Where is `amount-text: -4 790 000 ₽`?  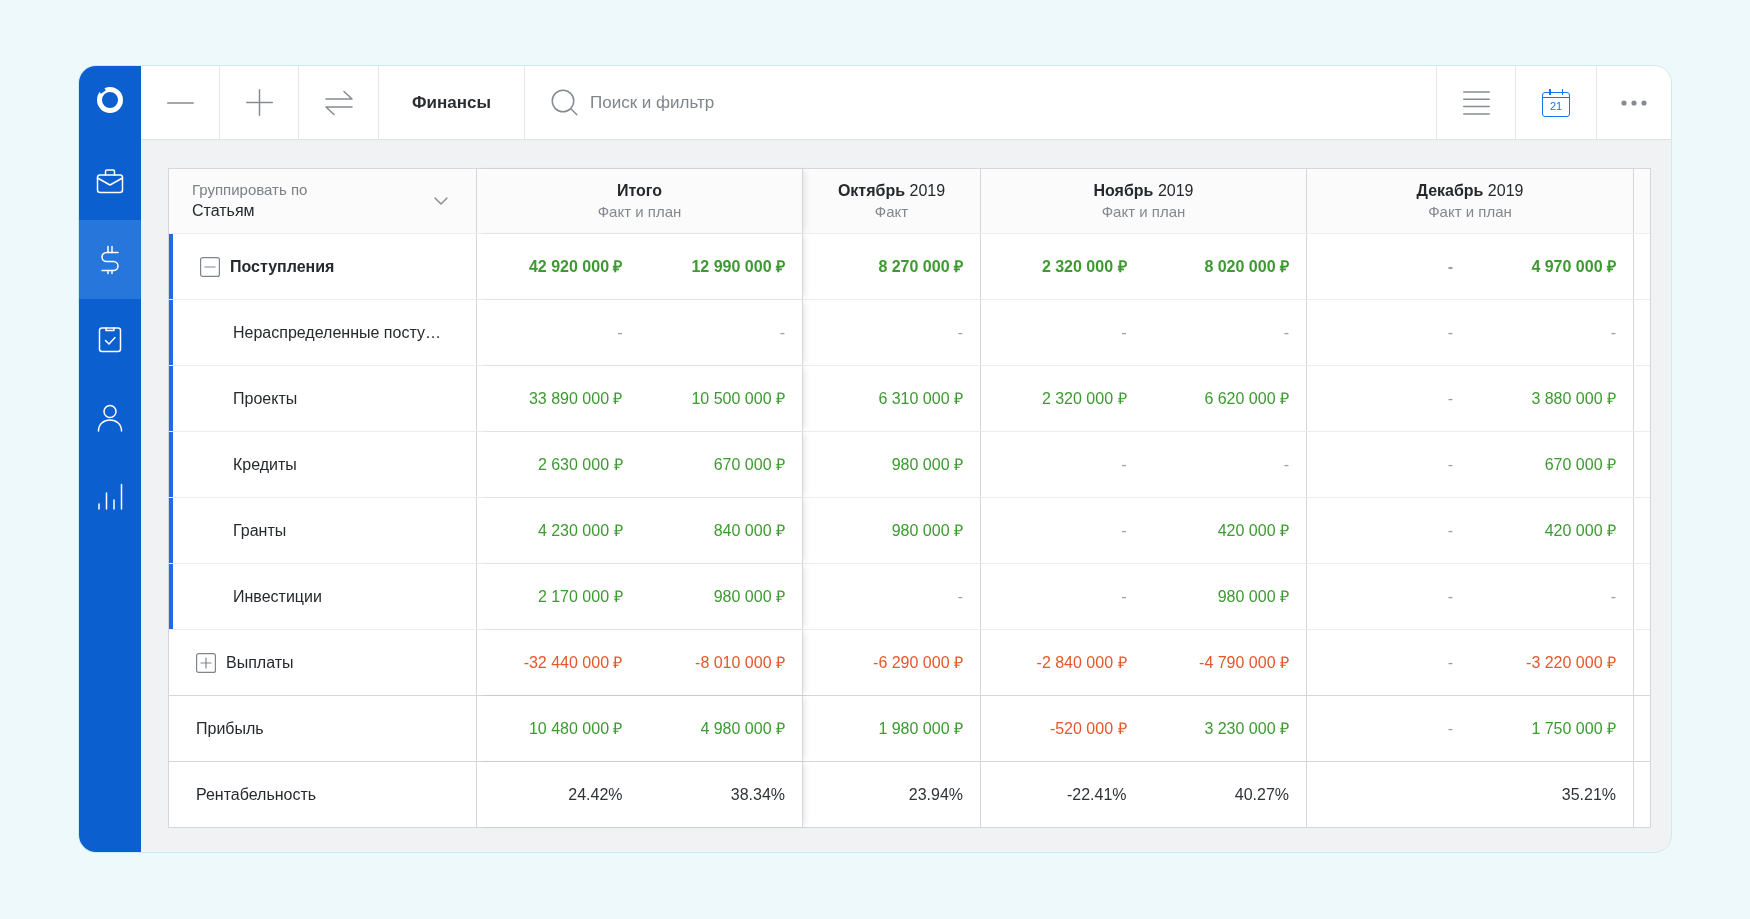 amount-text: -4 790 000 ₽ is located at coordinates (1244, 662).